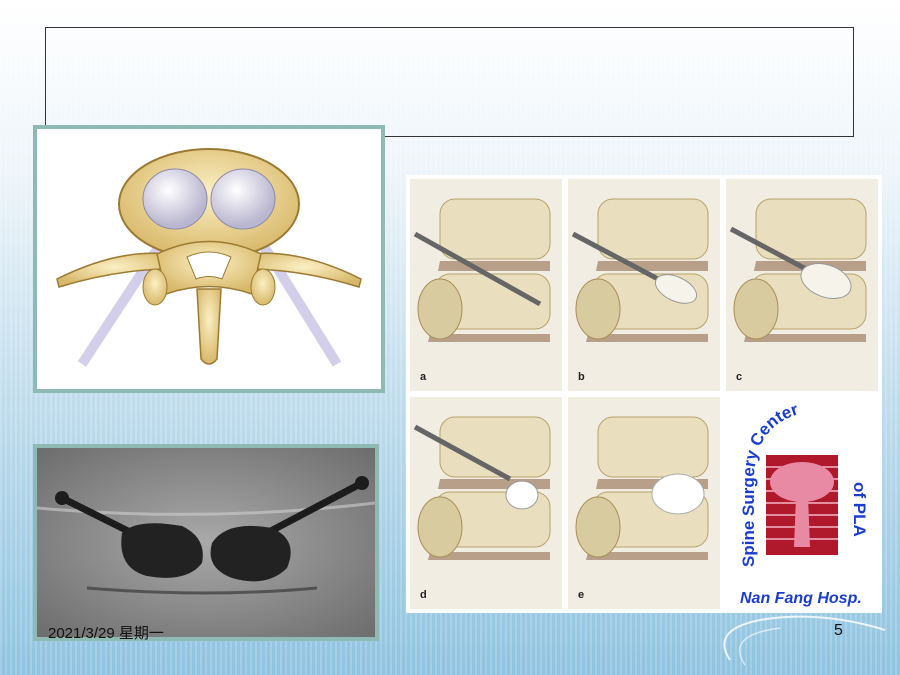 This screenshot has height=675, width=900. Describe the element at coordinates (804, 640) in the screenshot. I see `decorative-swoosh-icon` at that location.